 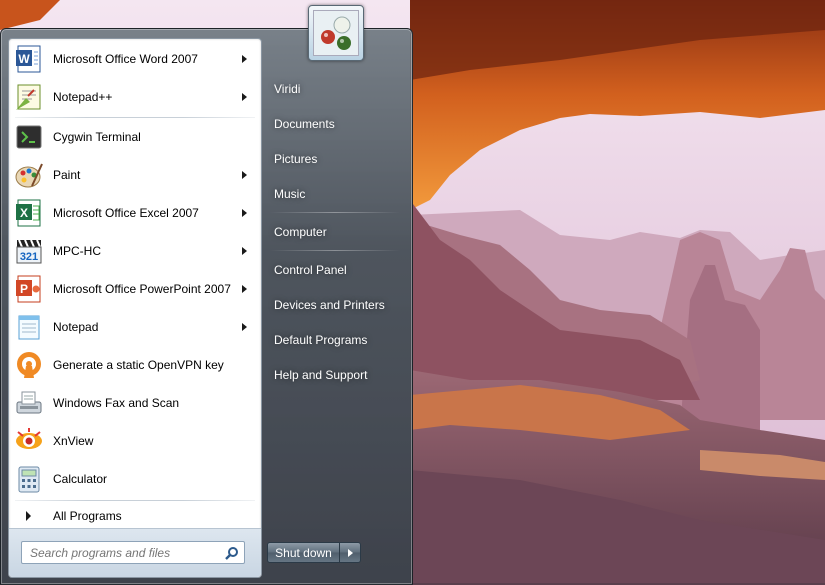 I want to click on program-mpc-hc: 321 MPC-HC, so click(x=135, y=251).